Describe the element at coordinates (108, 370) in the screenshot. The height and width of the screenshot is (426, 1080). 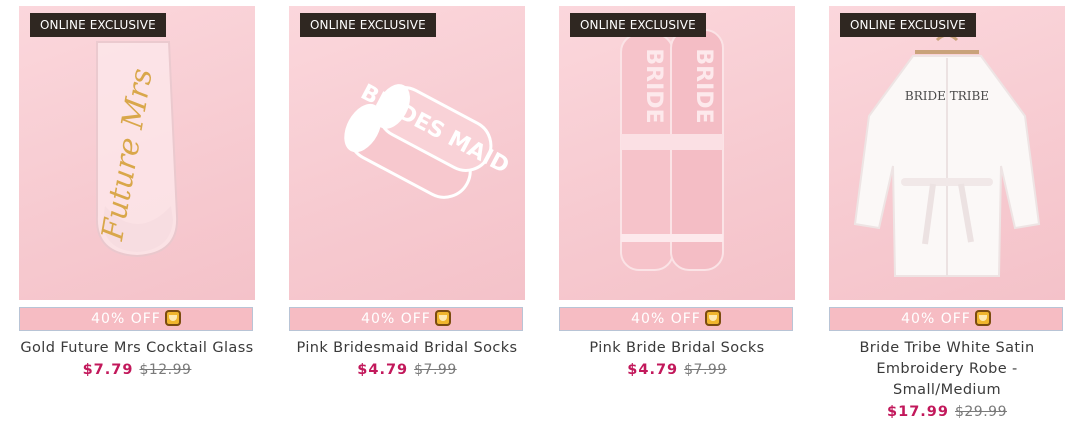
I see `sale-price: $7.79` at that location.